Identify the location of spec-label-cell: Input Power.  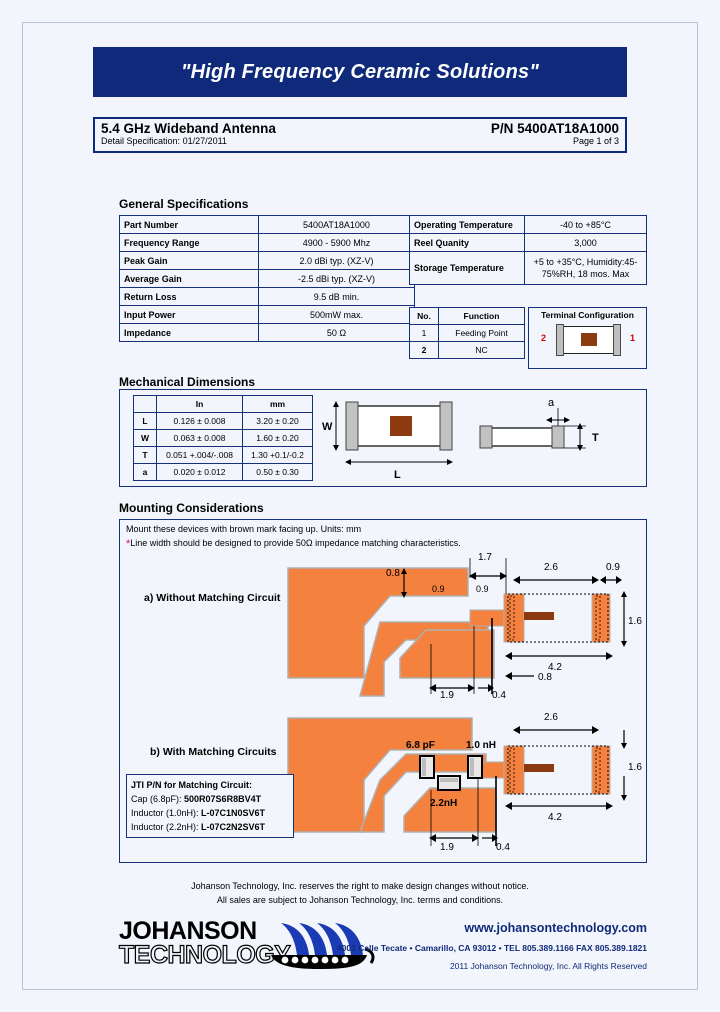
(189, 314).